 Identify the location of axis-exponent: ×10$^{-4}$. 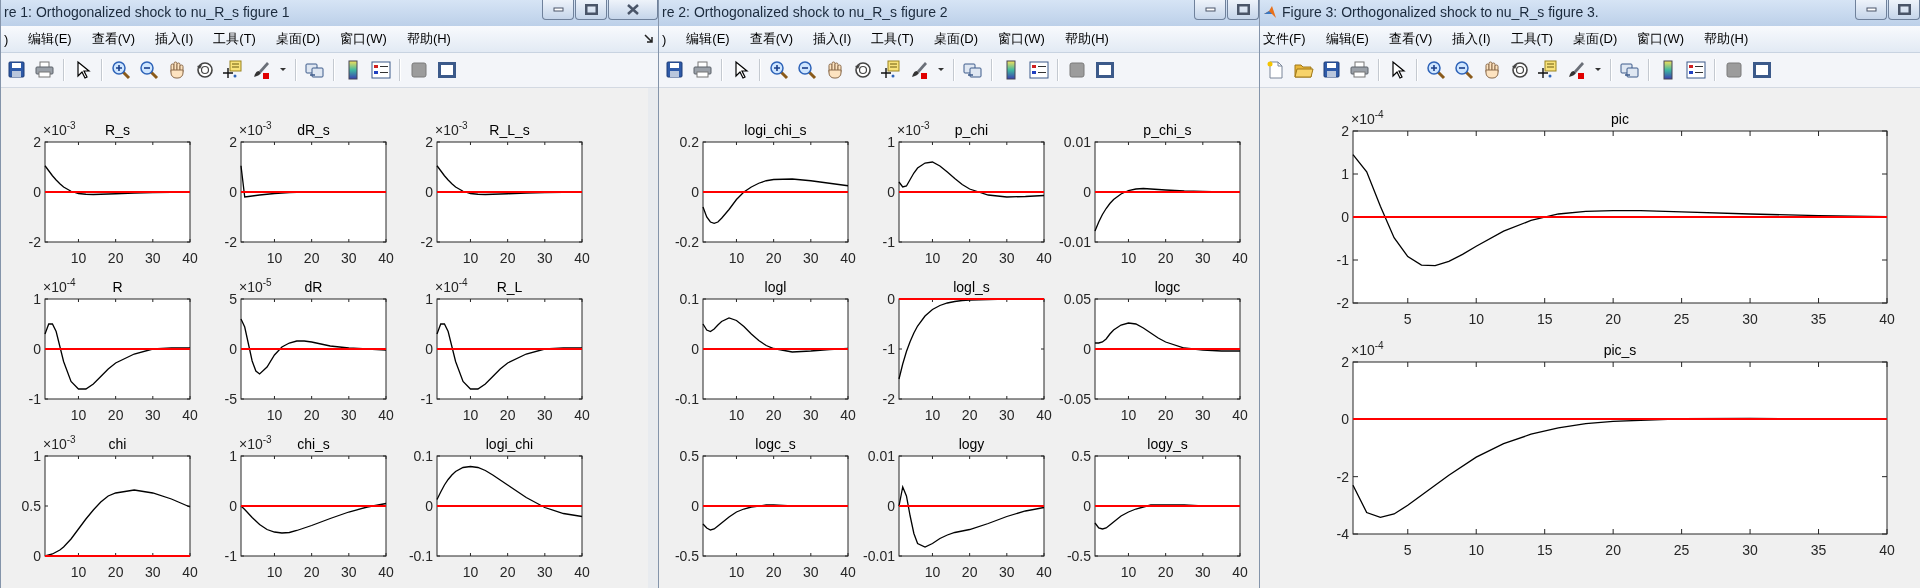
(1367, 348).